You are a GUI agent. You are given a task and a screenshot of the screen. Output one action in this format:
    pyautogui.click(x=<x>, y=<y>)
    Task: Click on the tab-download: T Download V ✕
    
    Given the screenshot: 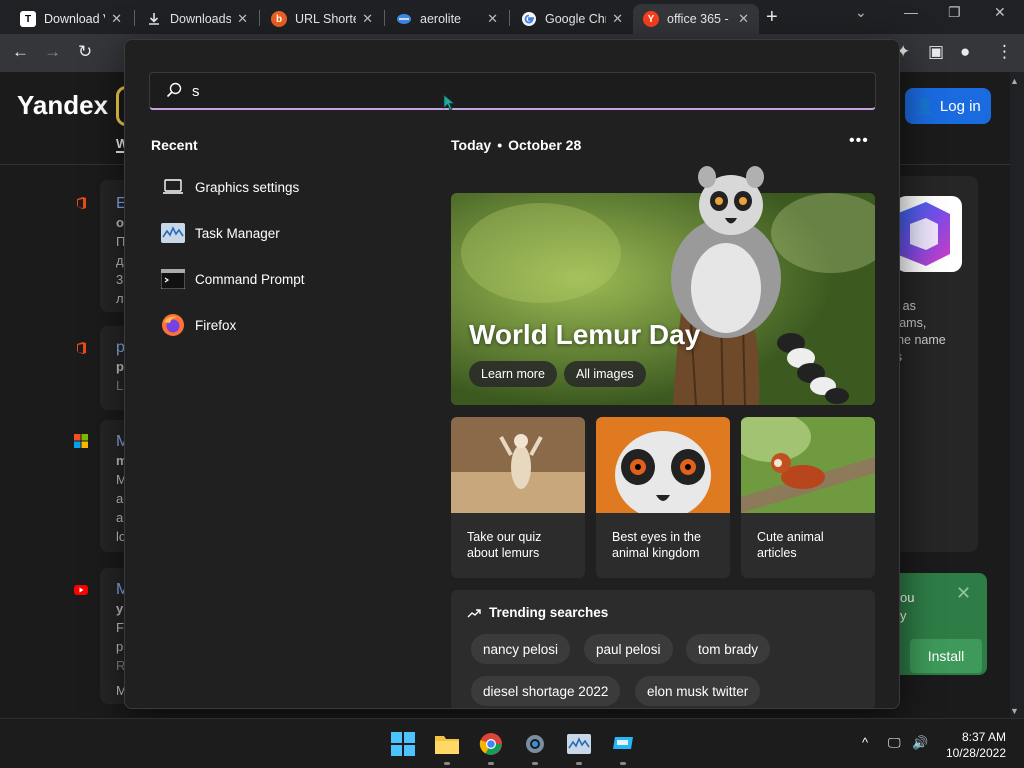 What is the action you would take?
    pyautogui.click(x=71, y=19)
    